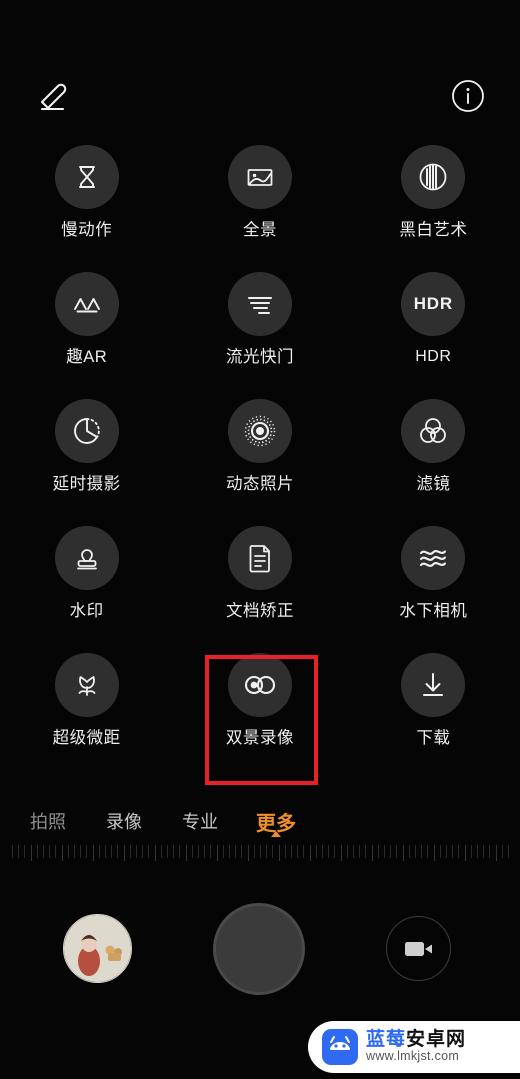 This screenshot has height=1079, width=520. What do you see at coordinates (86, 611) in the screenshot?
I see `mode-label: 水印` at bounding box center [86, 611].